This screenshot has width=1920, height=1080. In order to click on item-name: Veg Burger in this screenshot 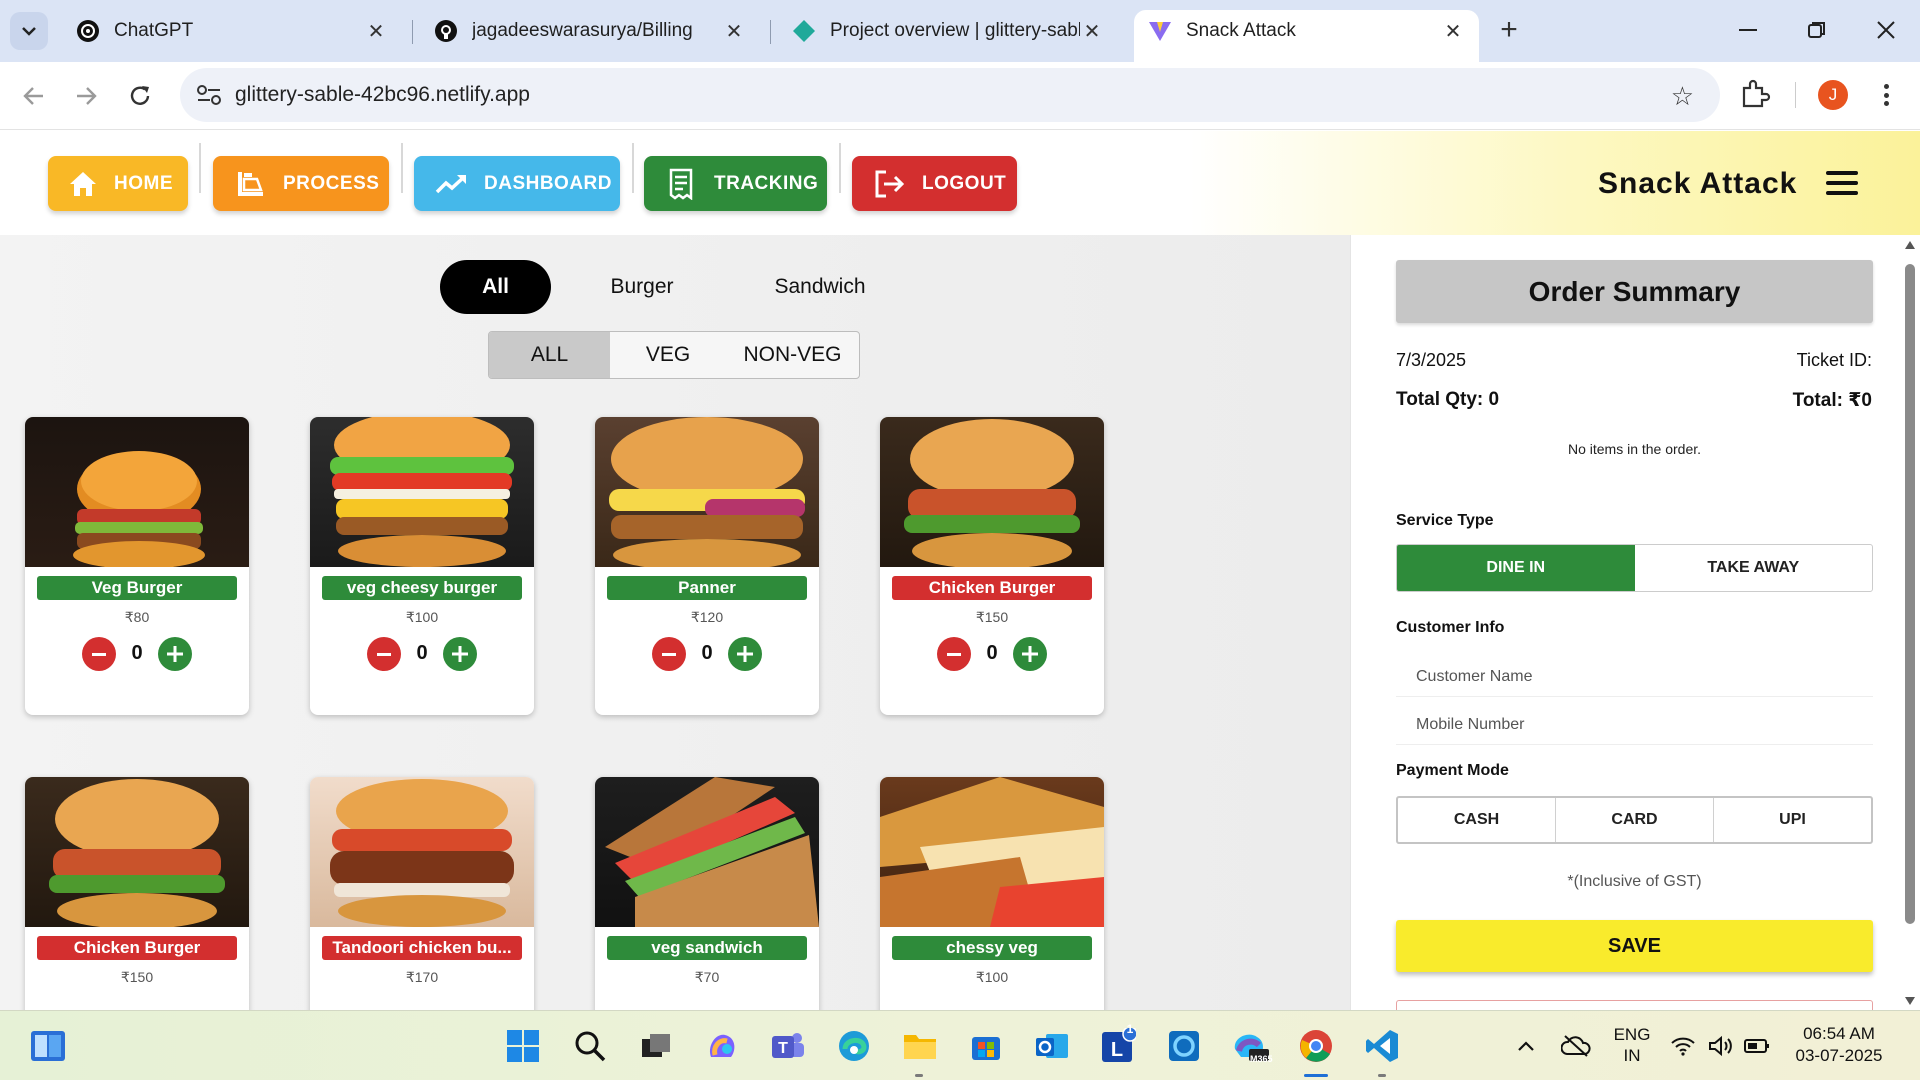, I will do `click(137, 588)`.